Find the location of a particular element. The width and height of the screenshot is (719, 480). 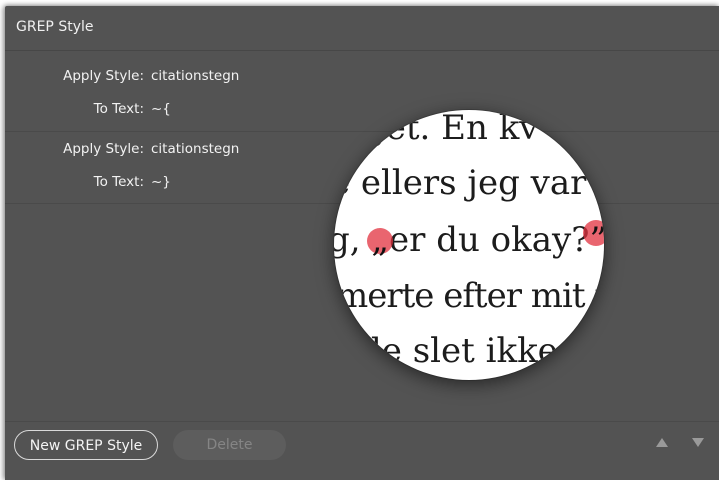

opening-quote-highlight: „ is located at coordinates (380, 240).